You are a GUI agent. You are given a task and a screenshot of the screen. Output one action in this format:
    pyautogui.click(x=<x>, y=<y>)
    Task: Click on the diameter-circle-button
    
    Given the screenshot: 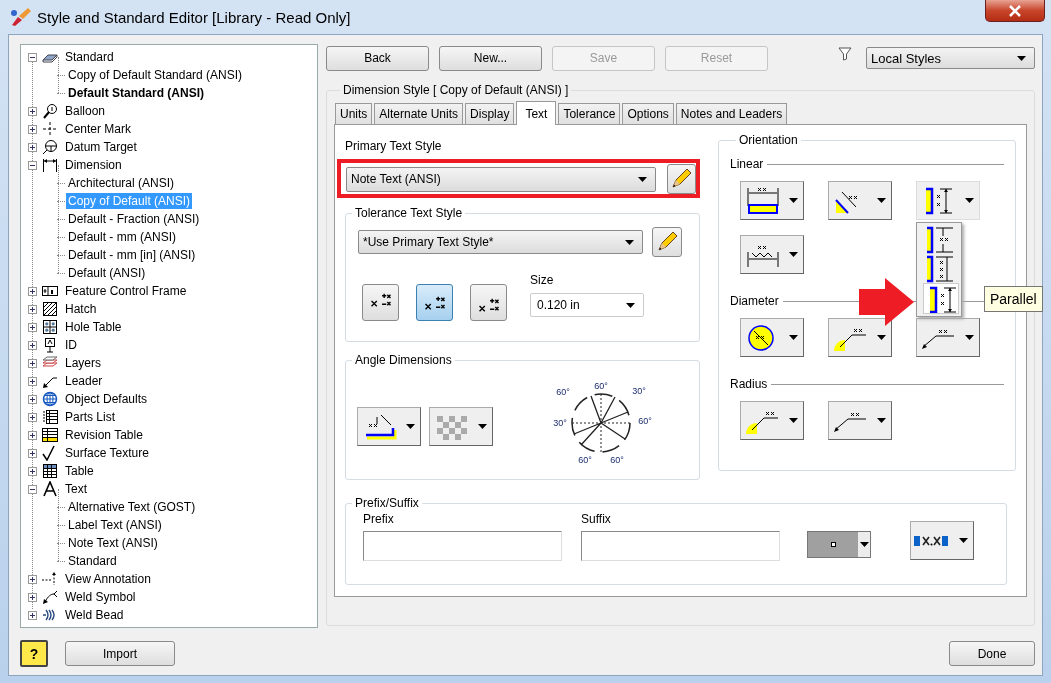 What is the action you would take?
    pyautogui.click(x=772, y=337)
    